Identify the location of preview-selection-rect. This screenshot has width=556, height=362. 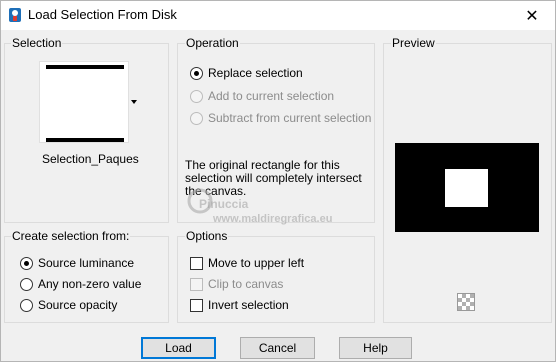
(466, 188).